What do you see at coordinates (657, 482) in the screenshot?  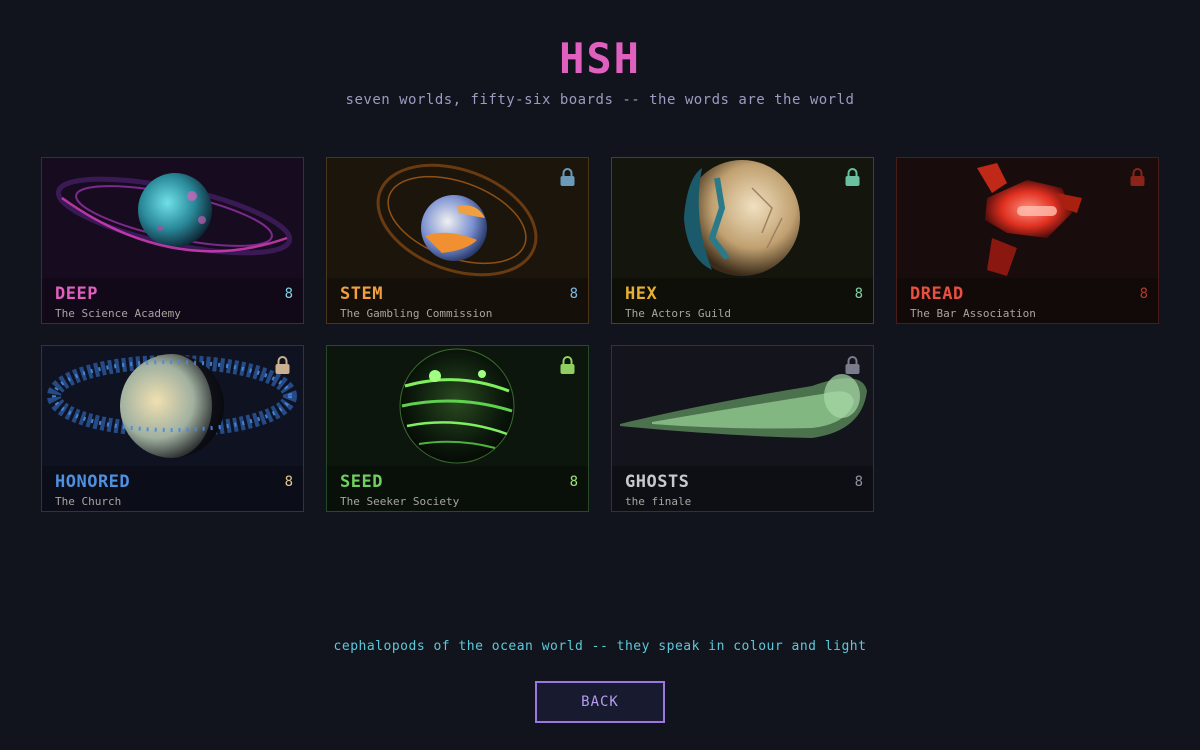 I see `world-name: GHOSTS` at bounding box center [657, 482].